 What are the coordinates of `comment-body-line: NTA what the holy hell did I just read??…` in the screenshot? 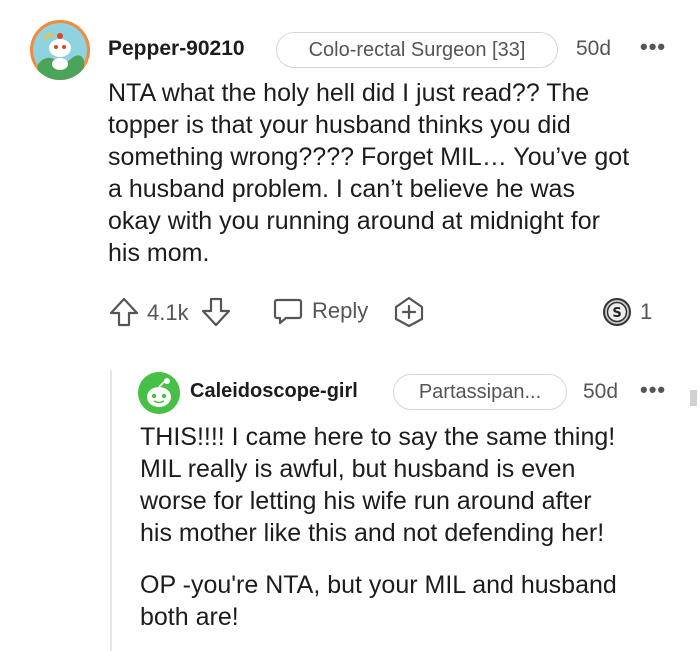 It's located at (349, 93).